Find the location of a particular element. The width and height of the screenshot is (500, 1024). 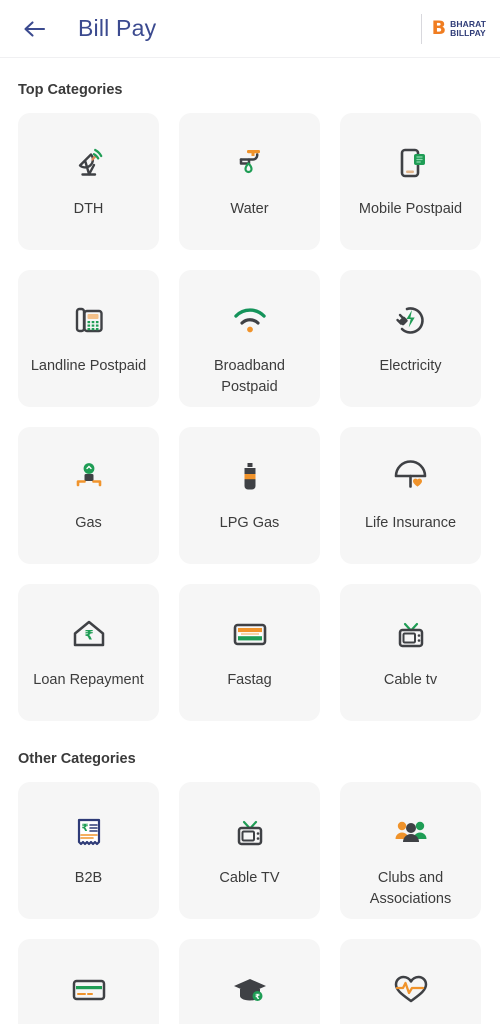

category-tile-fastag: Fastag is located at coordinates (249, 652).